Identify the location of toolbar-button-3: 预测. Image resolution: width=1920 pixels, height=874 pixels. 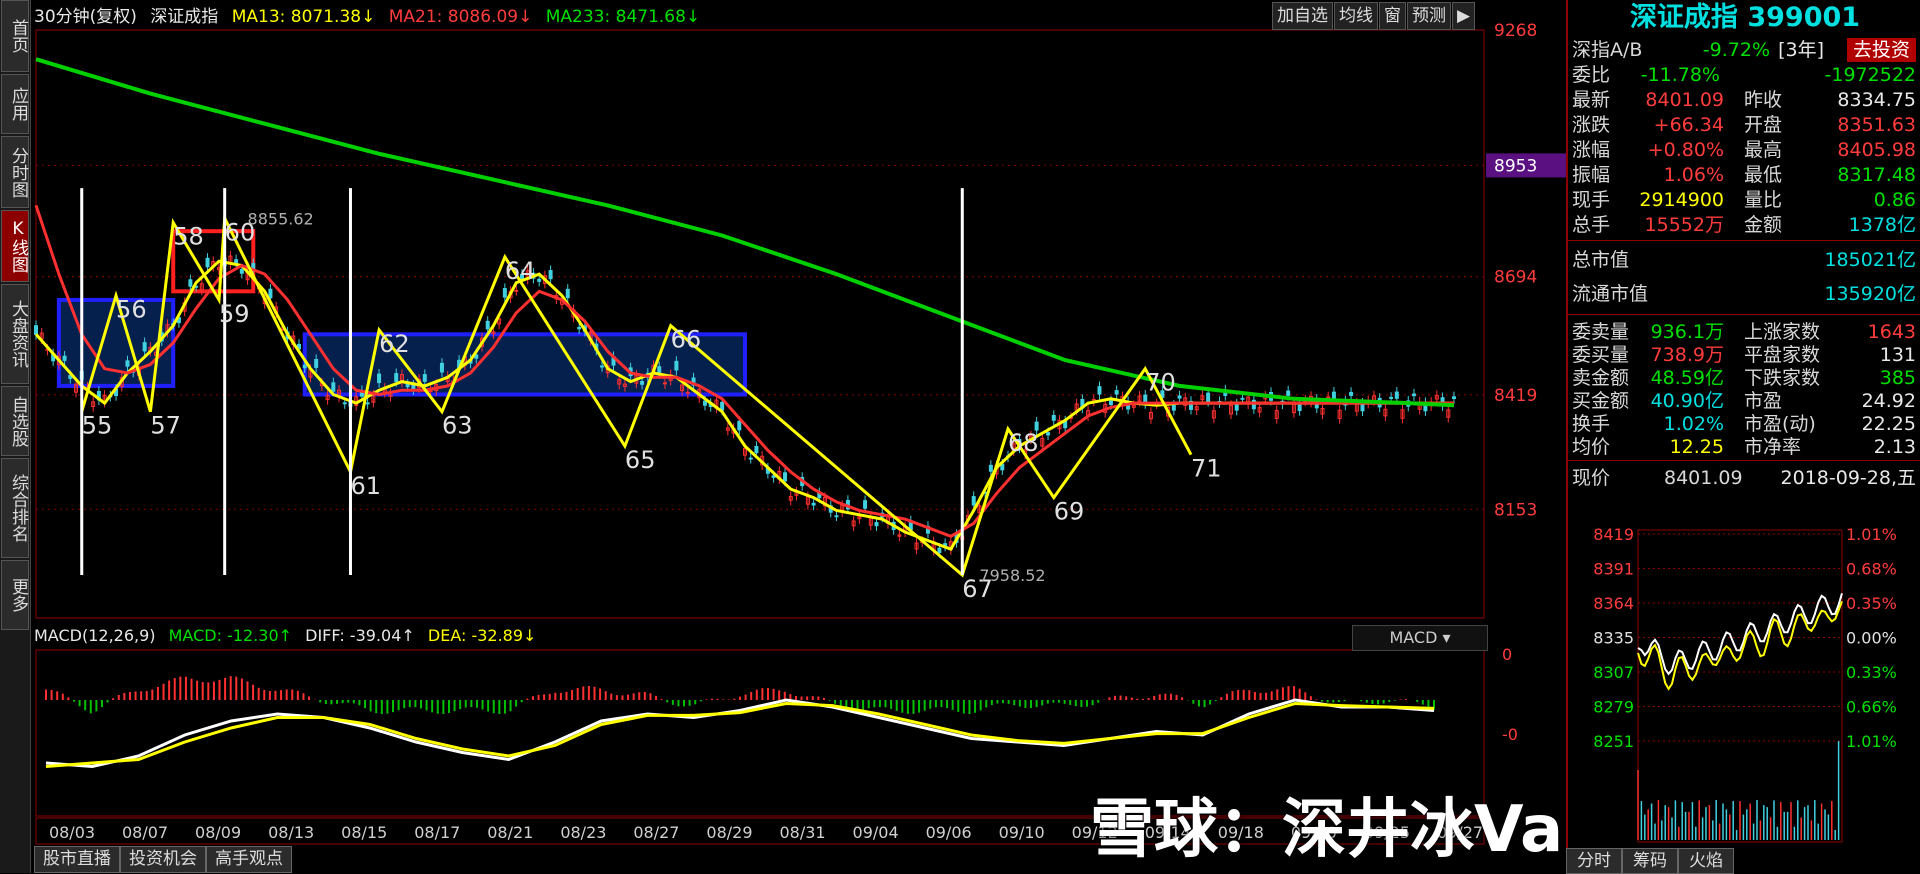
(1429, 16).